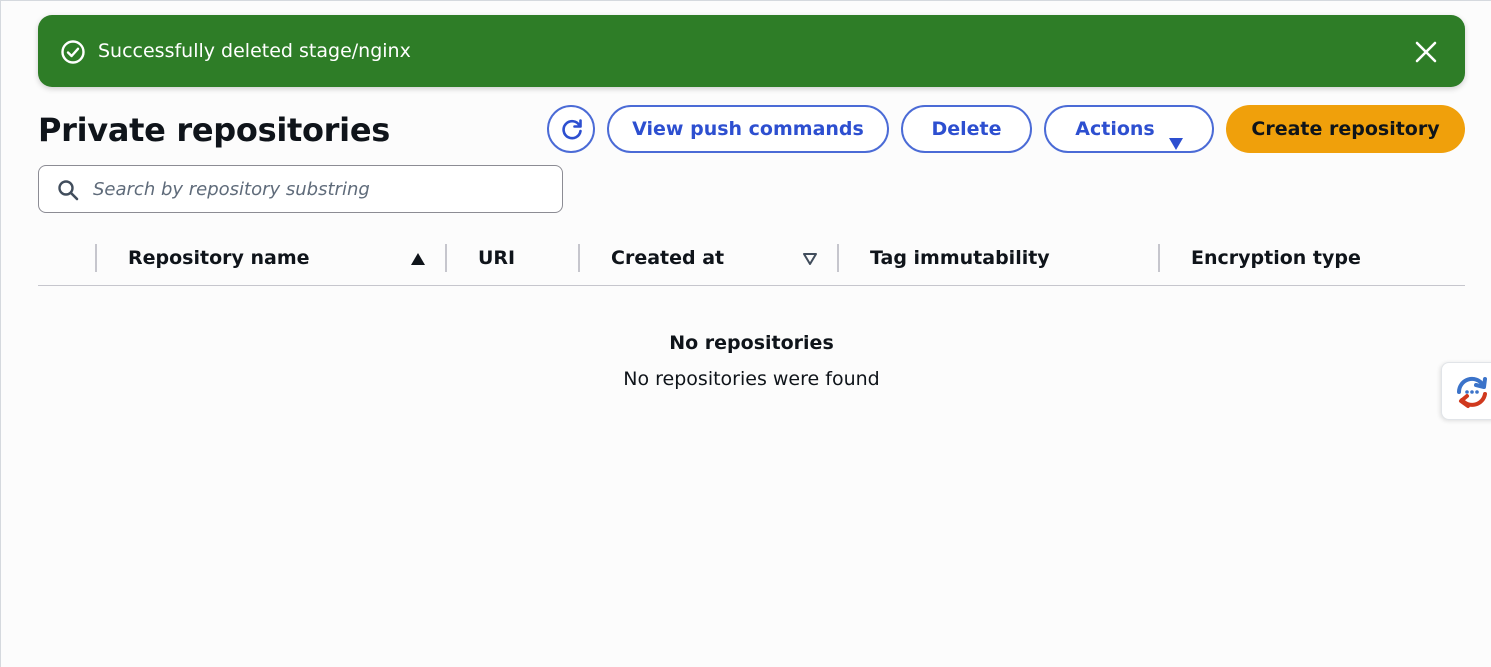 The height and width of the screenshot is (667, 1491). Describe the element at coordinates (1426, 52) in the screenshot. I see `close-icon` at that location.